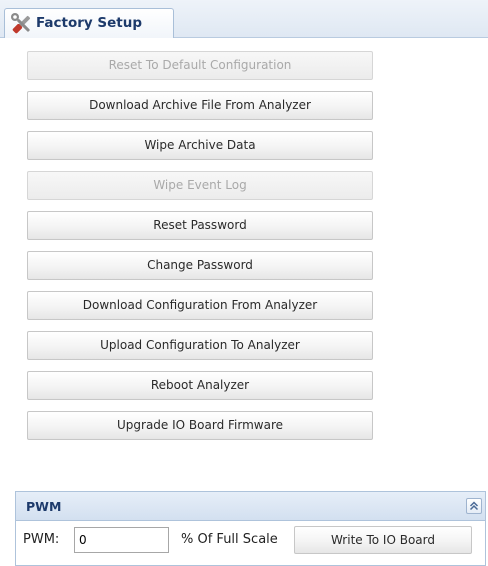 This screenshot has height=566, width=488. Describe the element at coordinates (200, 385) in the screenshot. I see `reboot-analyzer-button: Reboot Analyzer` at that location.